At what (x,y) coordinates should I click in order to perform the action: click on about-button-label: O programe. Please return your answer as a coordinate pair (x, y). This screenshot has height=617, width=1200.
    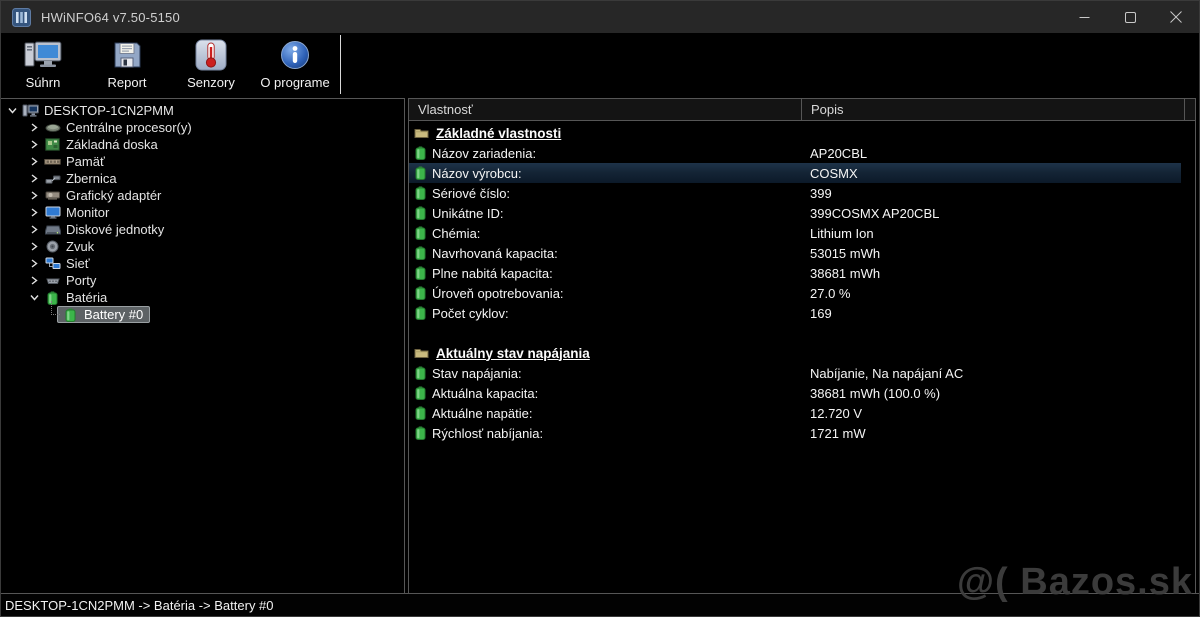
    Looking at the image, I should click on (295, 82).